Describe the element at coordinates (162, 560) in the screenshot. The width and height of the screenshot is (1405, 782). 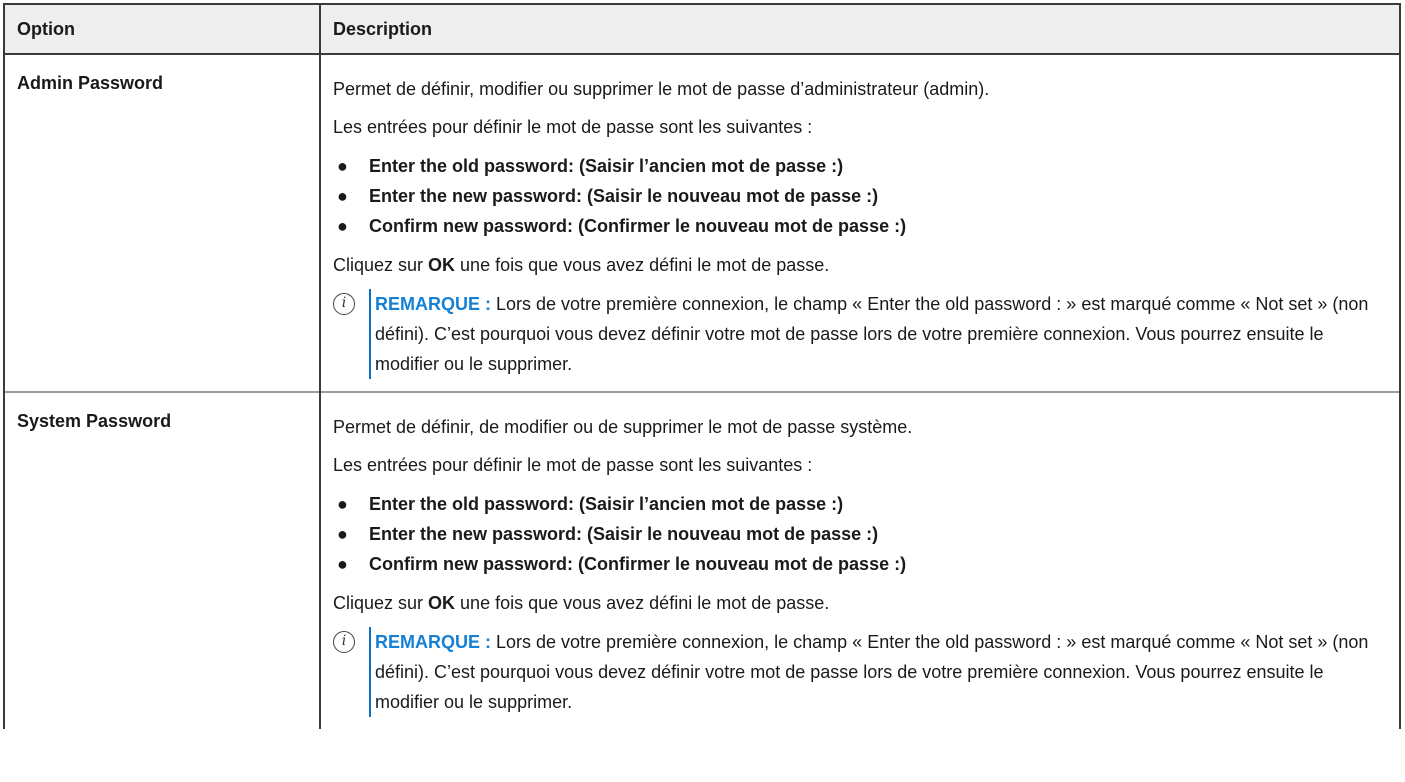
I see `option-name: System Password` at that location.